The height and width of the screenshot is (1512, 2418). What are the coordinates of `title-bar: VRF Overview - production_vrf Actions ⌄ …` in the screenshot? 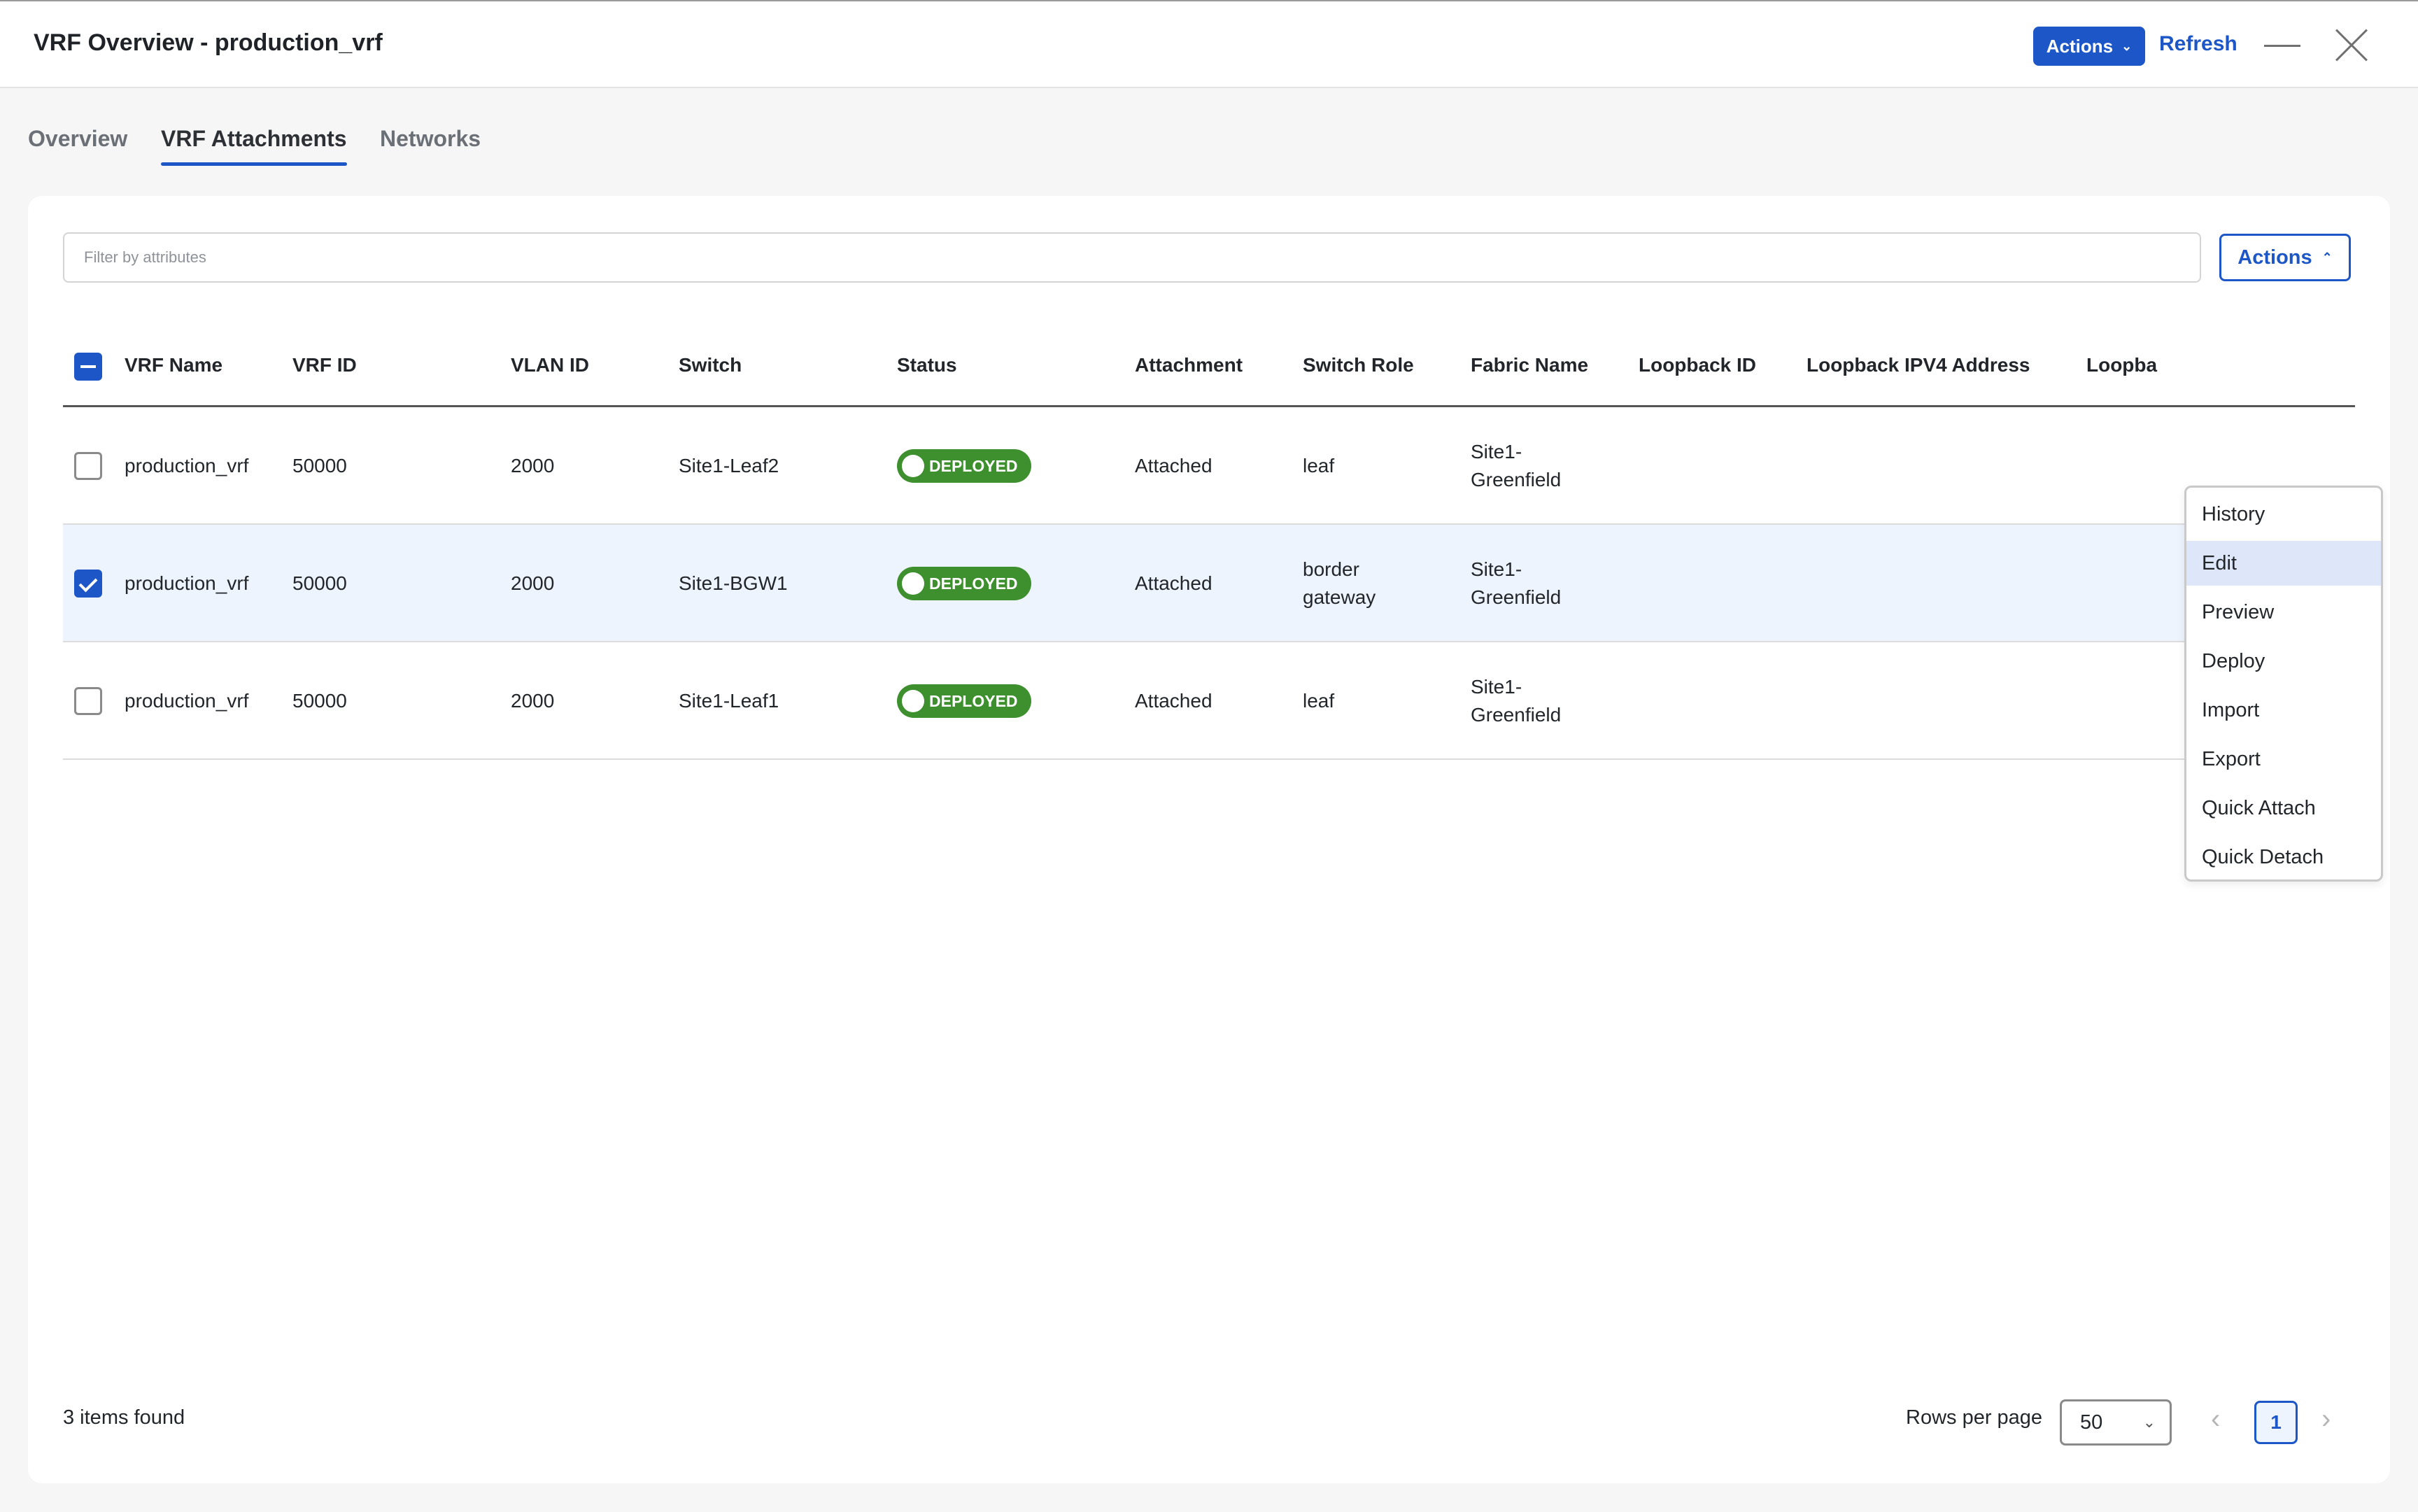 It's located at (1209, 44).